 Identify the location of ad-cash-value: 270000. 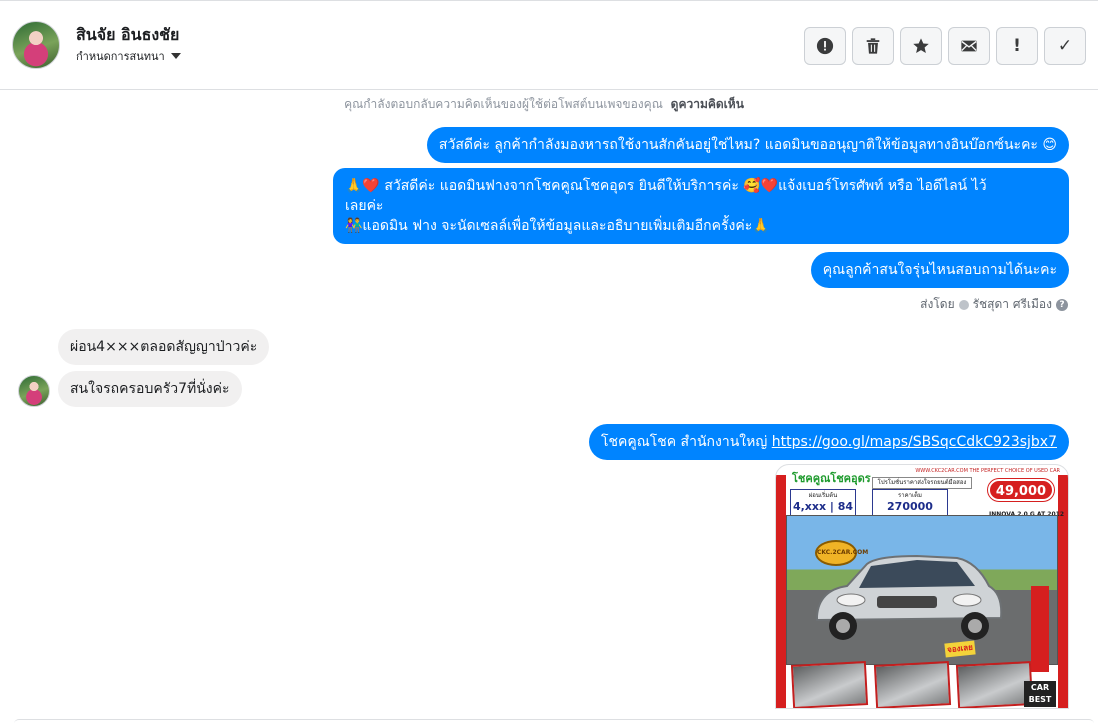
(910, 506).